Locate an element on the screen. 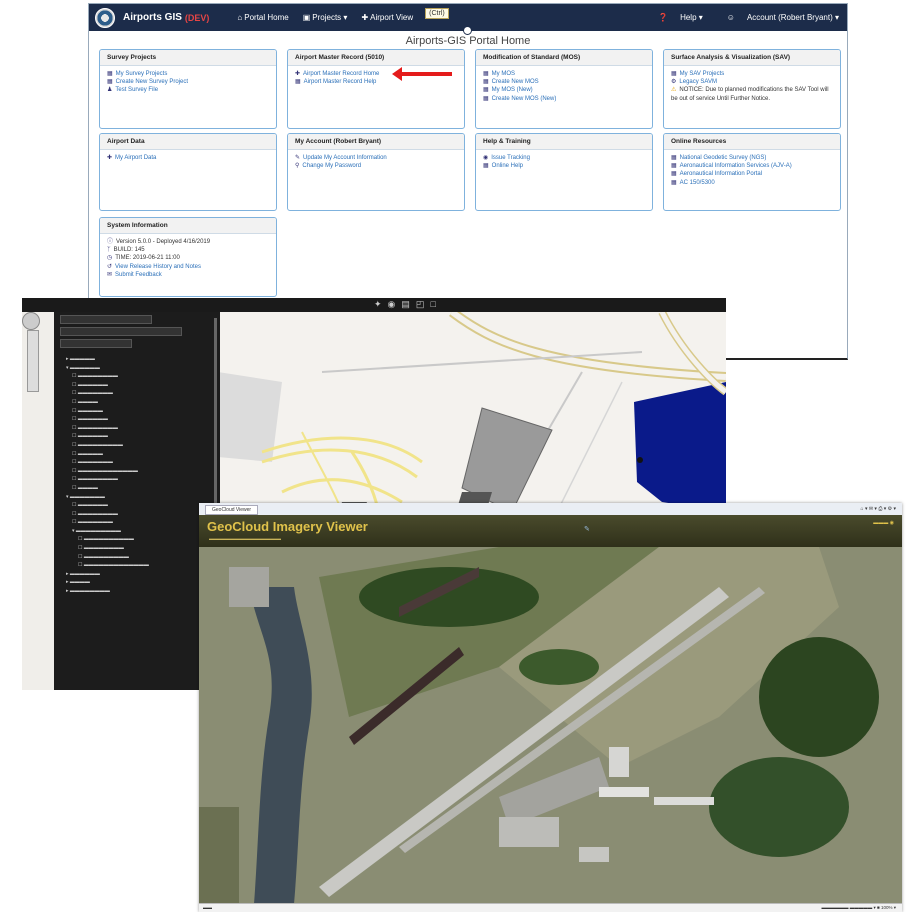 The width and height of the screenshot is (907, 912). card-title: Surface Analysis & Visualization (SAV) is located at coordinates (752, 58).